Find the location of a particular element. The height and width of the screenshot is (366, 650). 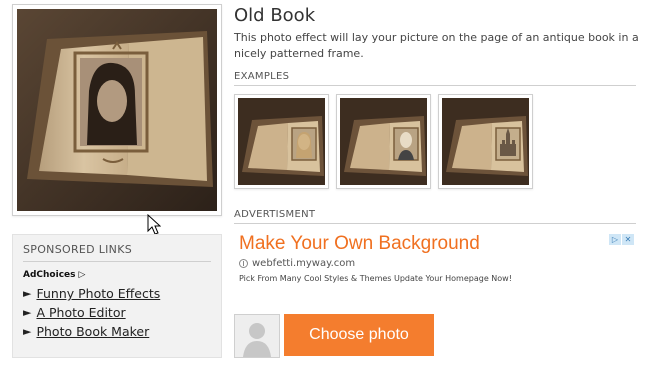

examples-gallery is located at coordinates (383, 141).